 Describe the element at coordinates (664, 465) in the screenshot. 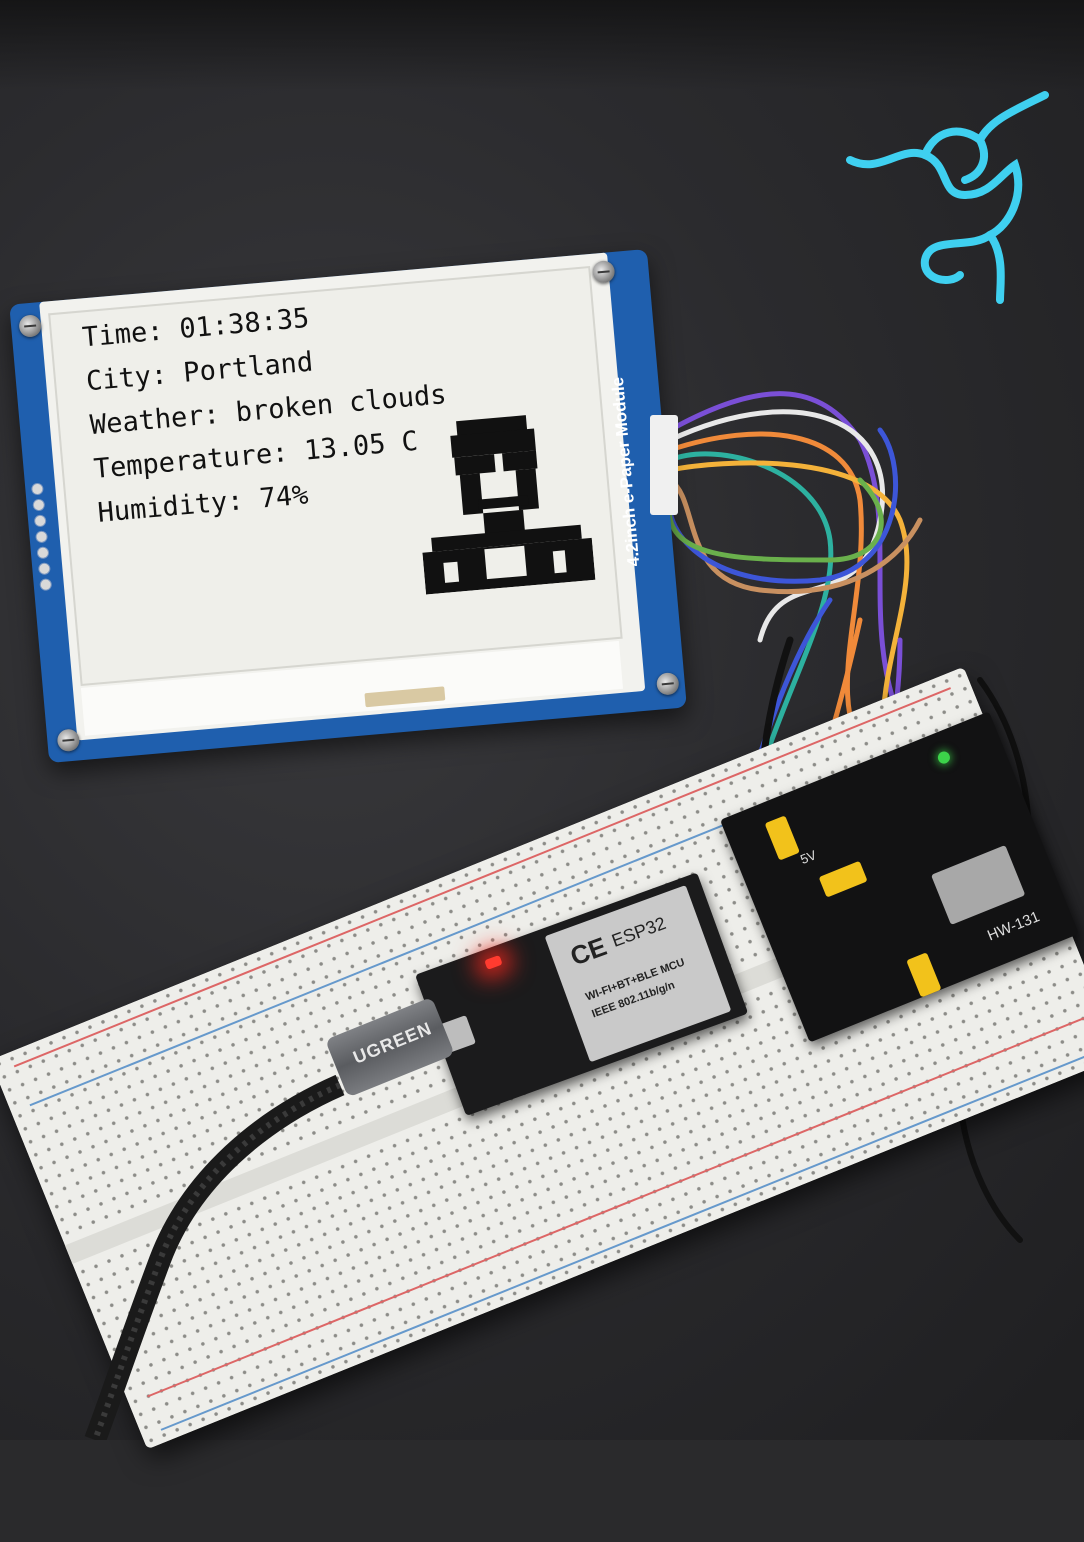

I see `ribbon-connector` at that location.